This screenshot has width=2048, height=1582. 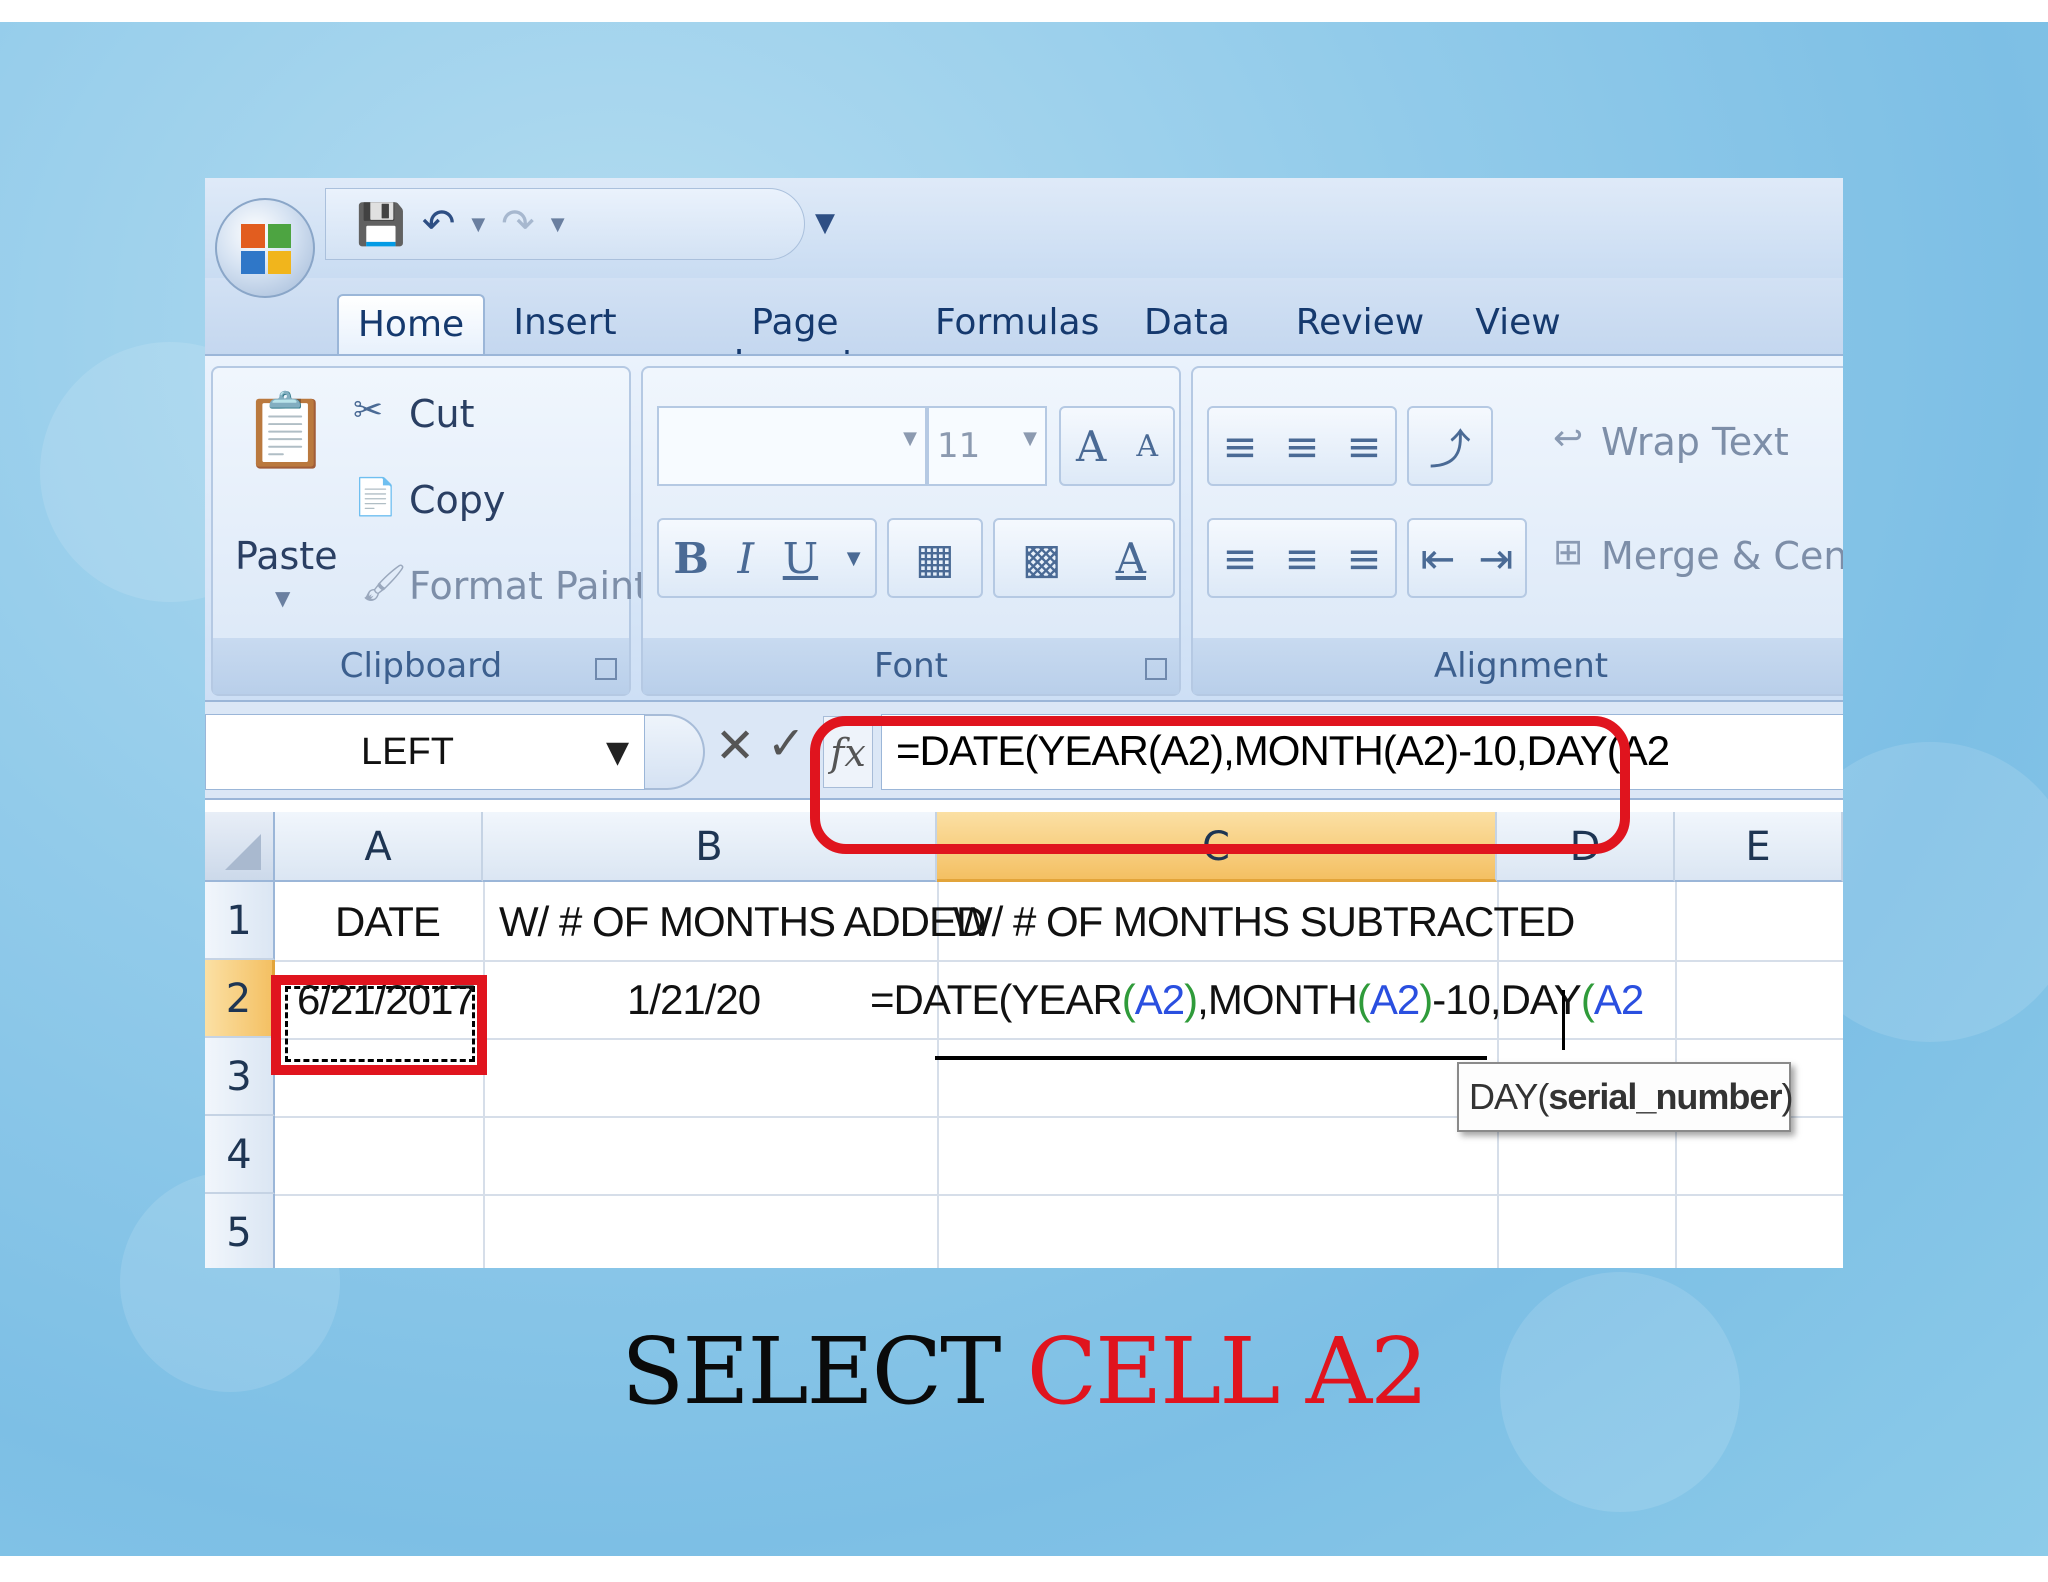 I want to click on formula-ref-a2: A2, so click(x=1394, y=999).